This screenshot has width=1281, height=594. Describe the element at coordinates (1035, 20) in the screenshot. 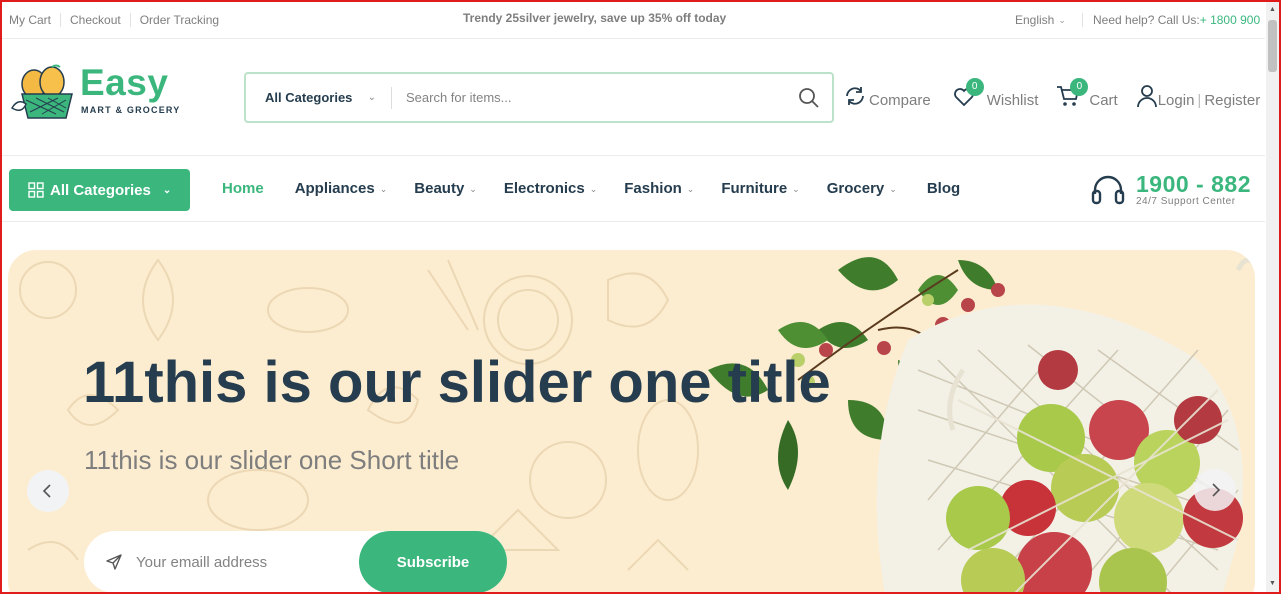

I see `language-label: English` at that location.